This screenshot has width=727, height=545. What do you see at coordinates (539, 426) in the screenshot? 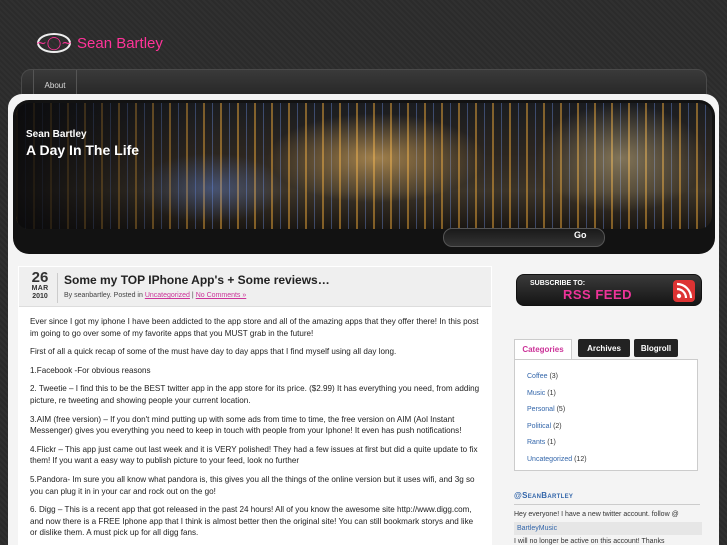
I see `category-link: Political` at bounding box center [539, 426].